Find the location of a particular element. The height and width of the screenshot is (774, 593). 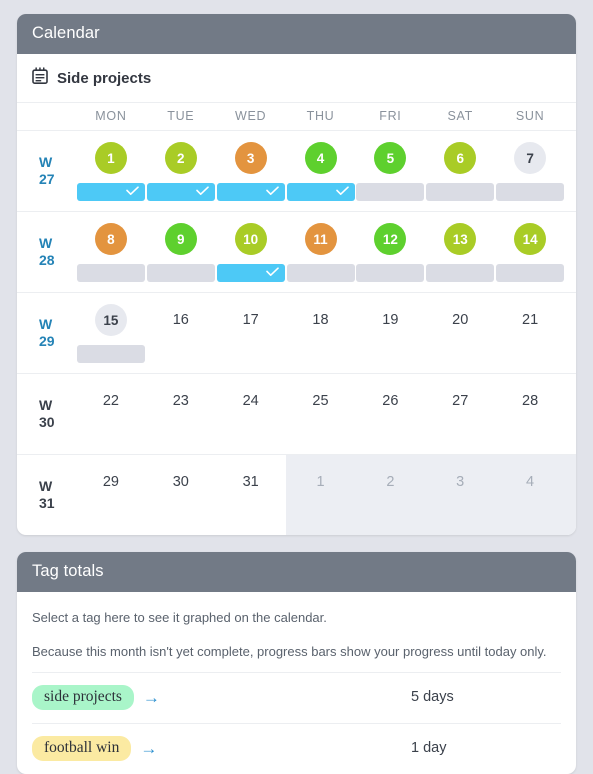

tag-totals-rows: side projects → 5 days football win → 1 day is located at coordinates (296, 723).